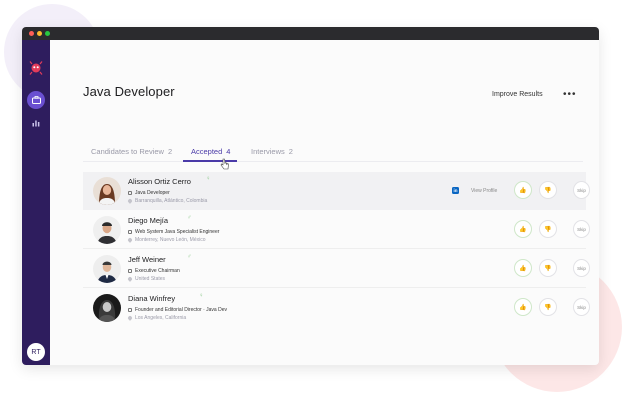 Image resolution: width=627 pixels, height=398 pixels. What do you see at coordinates (36, 352) in the screenshot?
I see `user-avatar: RT` at bounding box center [36, 352].